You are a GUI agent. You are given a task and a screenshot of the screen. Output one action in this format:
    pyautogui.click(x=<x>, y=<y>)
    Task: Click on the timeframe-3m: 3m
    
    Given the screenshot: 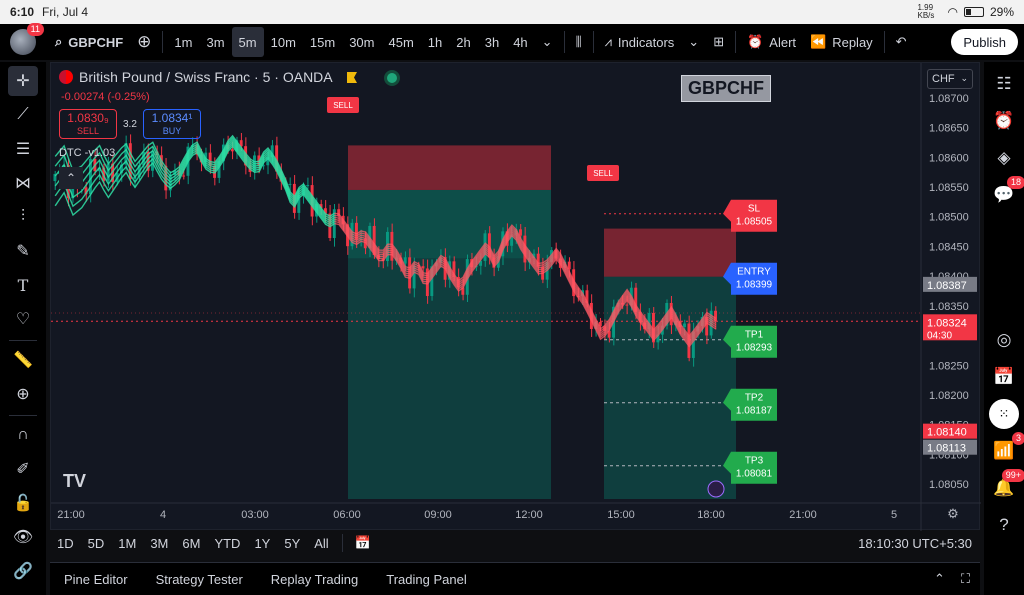 What is the action you would take?
    pyautogui.click(x=215, y=42)
    